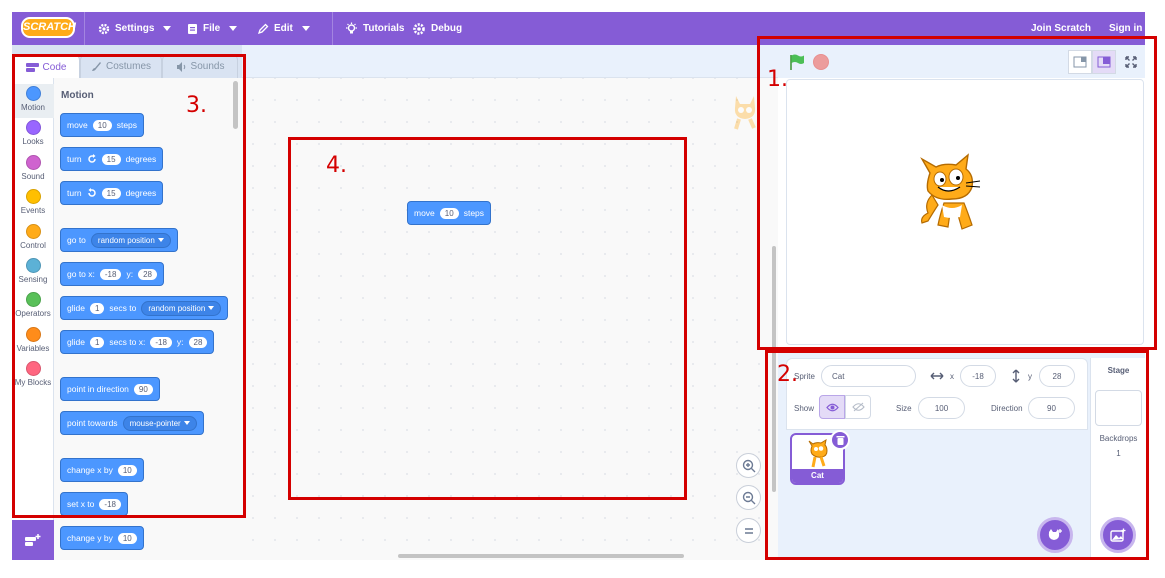 The width and height of the screenshot is (1165, 578). I want to click on tutorials-button: Tutorials, so click(374, 28).